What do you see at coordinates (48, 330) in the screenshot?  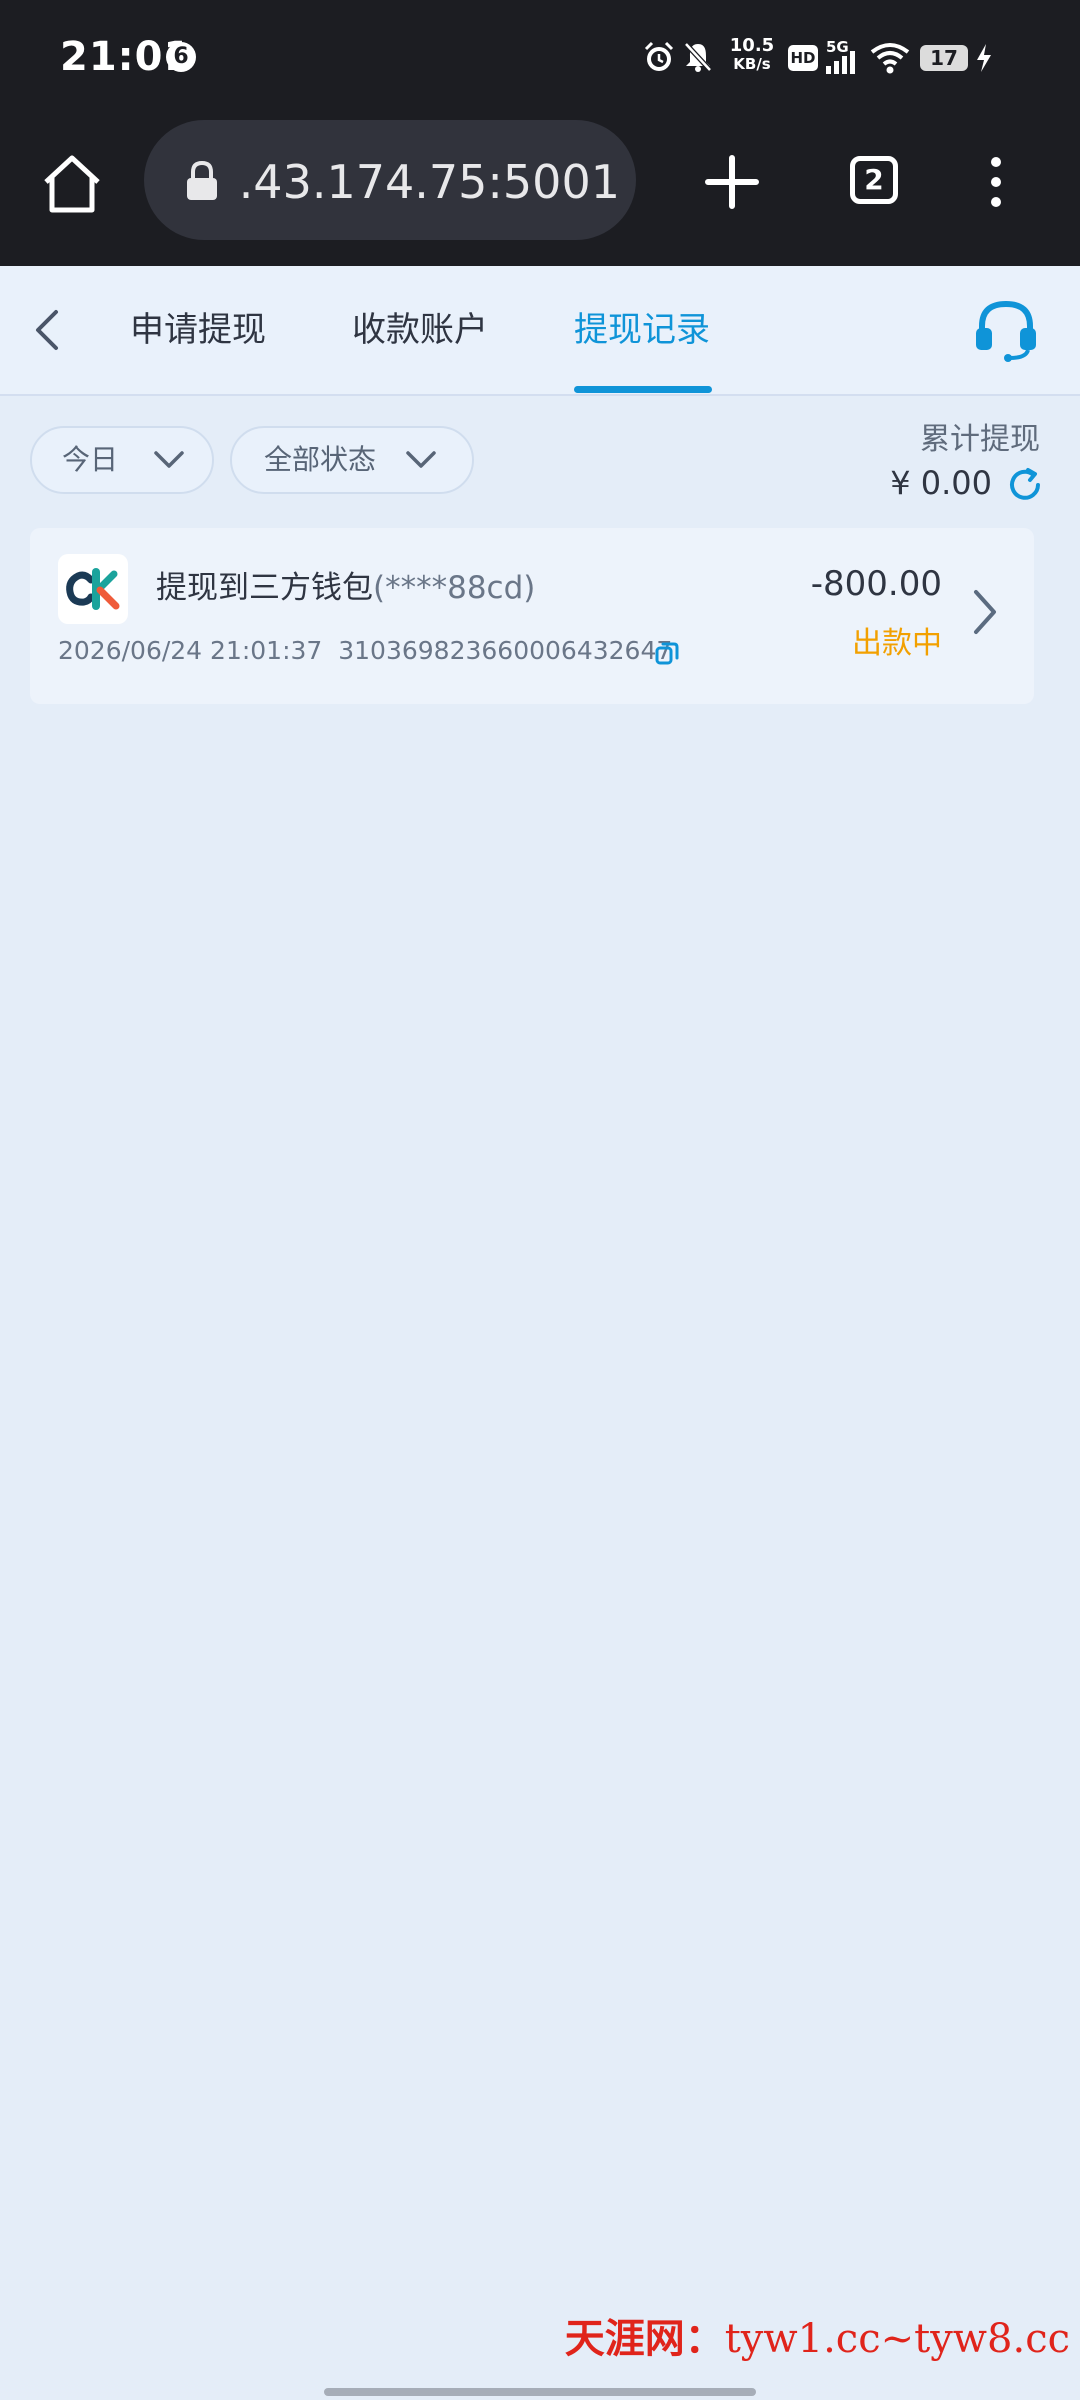 I see `back-icon` at bounding box center [48, 330].